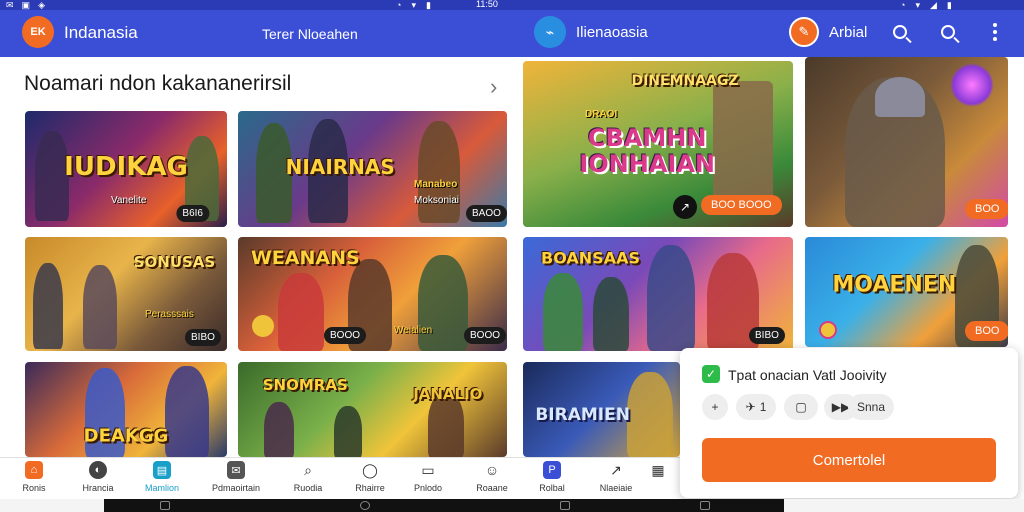 The height and width of the screenshot is (512, 1024). I want to click on card-tag: Manabeo, so click(436, 184).